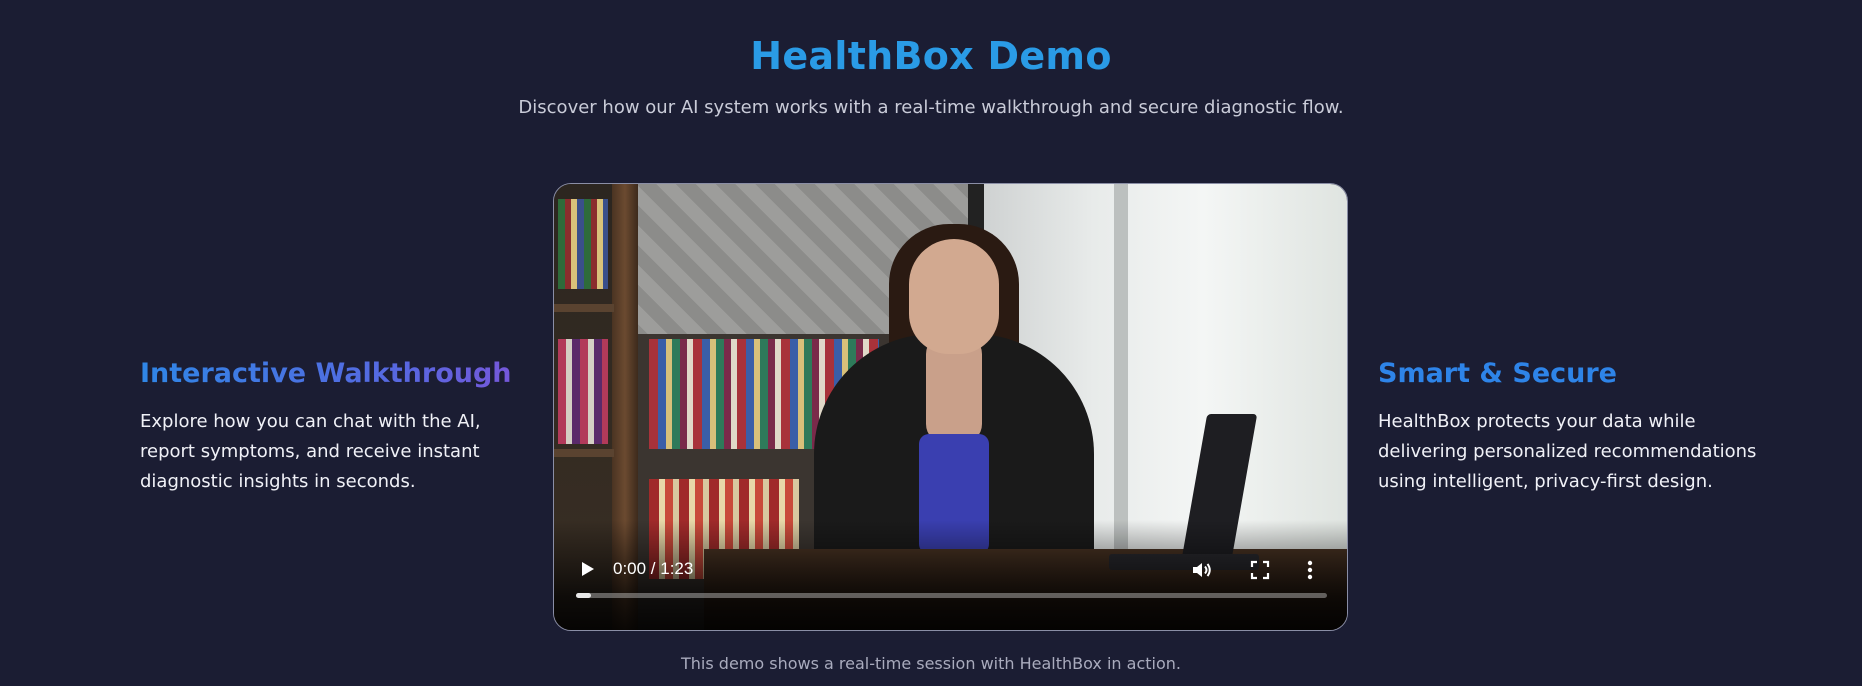  Describe the element at coordinates (951, 595) in the screenshot. I see `video-progress-bar` at that location.